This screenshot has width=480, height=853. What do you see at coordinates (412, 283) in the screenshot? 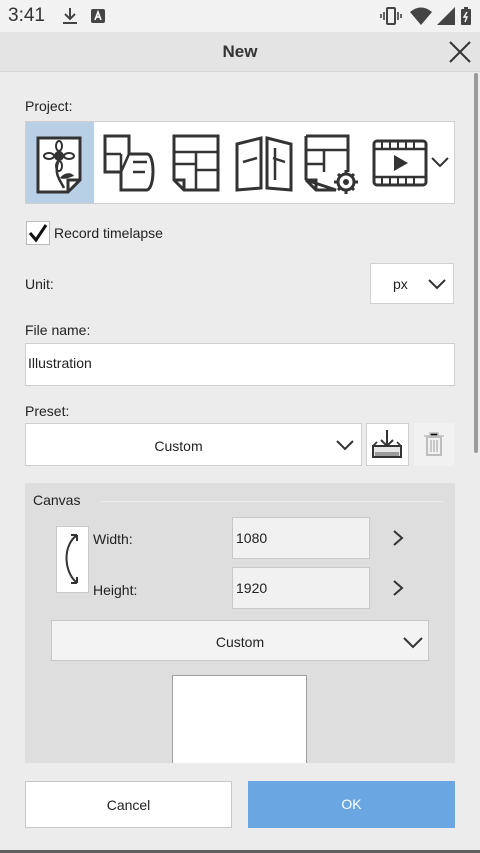
I see `unit-select: px` at bounding box center [412, 283].